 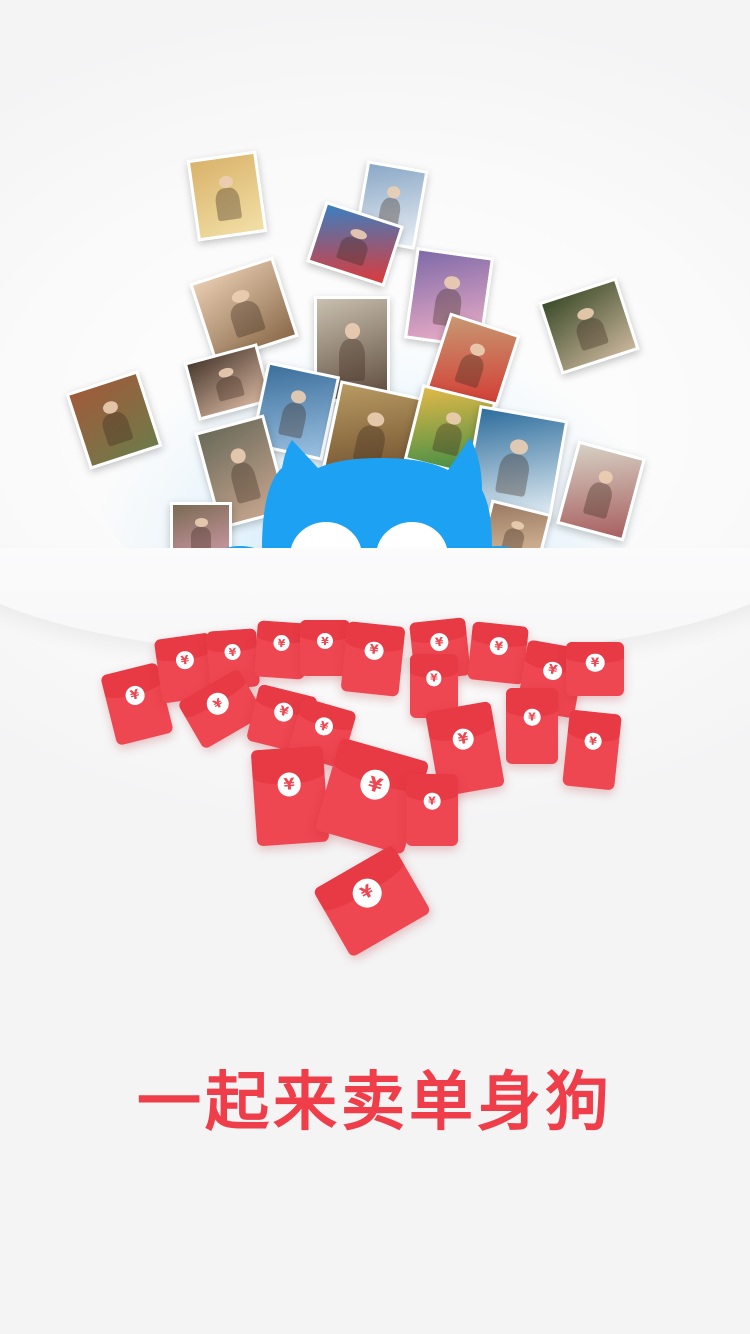 I want to click on headline-text: 一起来卖单身狗, so click(x=375, y=1103).